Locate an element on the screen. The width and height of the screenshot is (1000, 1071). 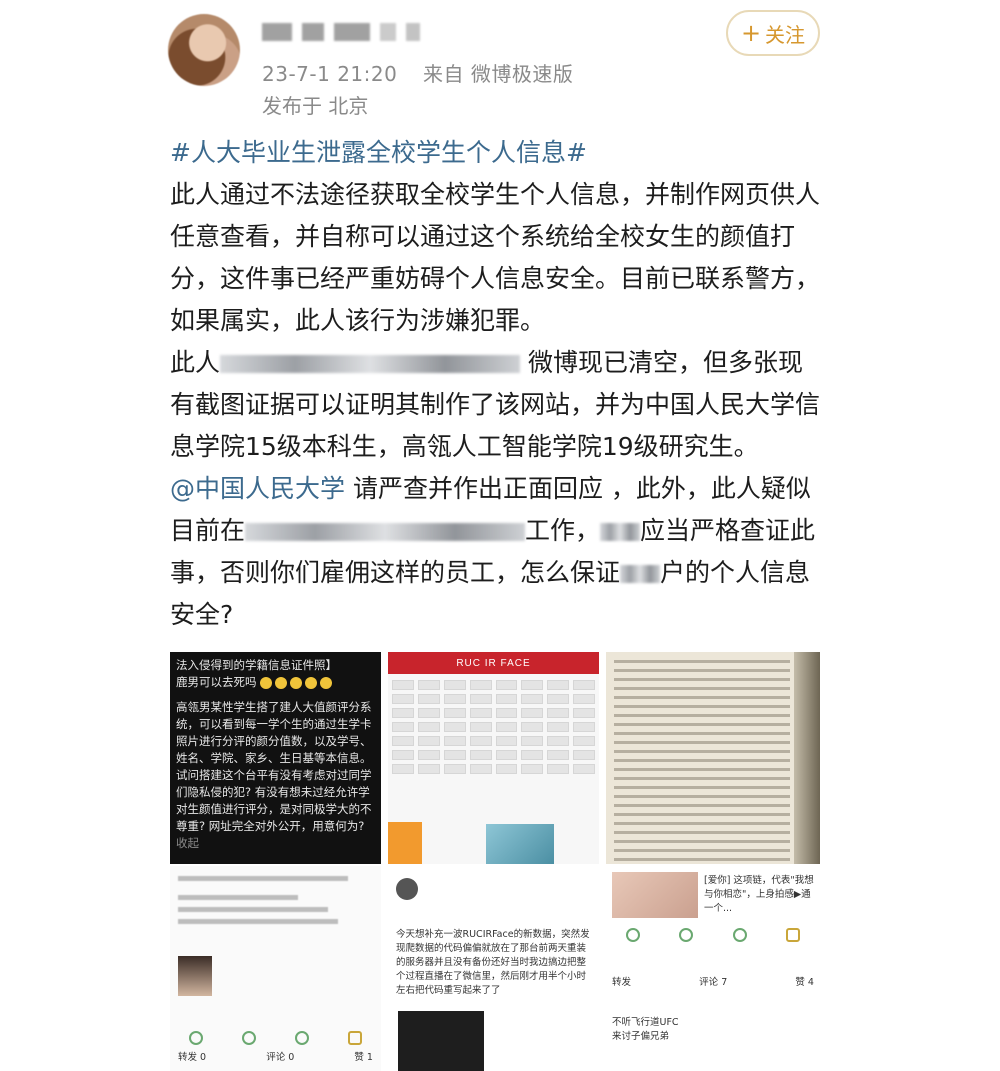
tile4-forward: 转发 0 is located at coordinates (192, 1057).